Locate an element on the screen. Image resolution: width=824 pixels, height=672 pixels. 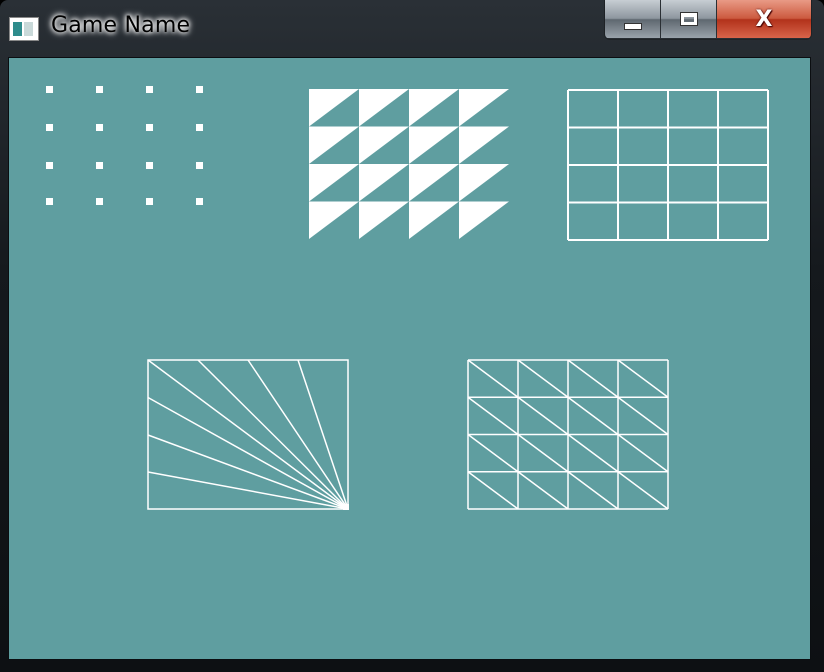
maximize-button is located at coordinates (689, 19).